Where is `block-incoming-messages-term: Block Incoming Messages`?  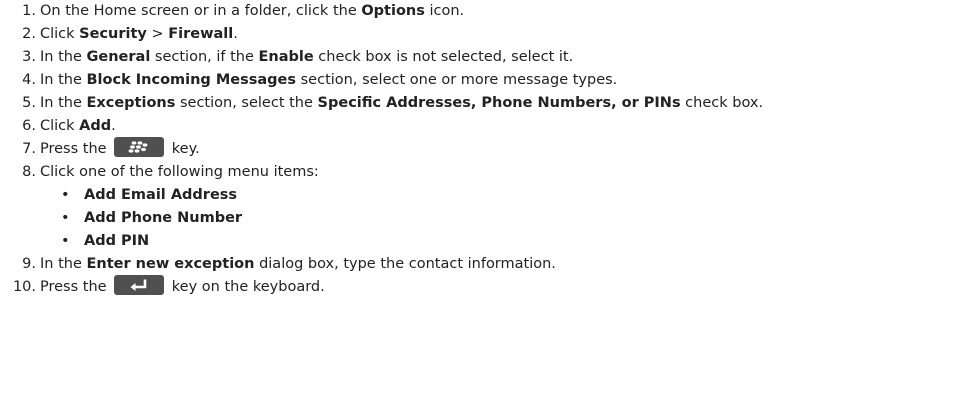
block-incoming-messages-term: Block Incoming Messages is located at coordinates (191, 80).